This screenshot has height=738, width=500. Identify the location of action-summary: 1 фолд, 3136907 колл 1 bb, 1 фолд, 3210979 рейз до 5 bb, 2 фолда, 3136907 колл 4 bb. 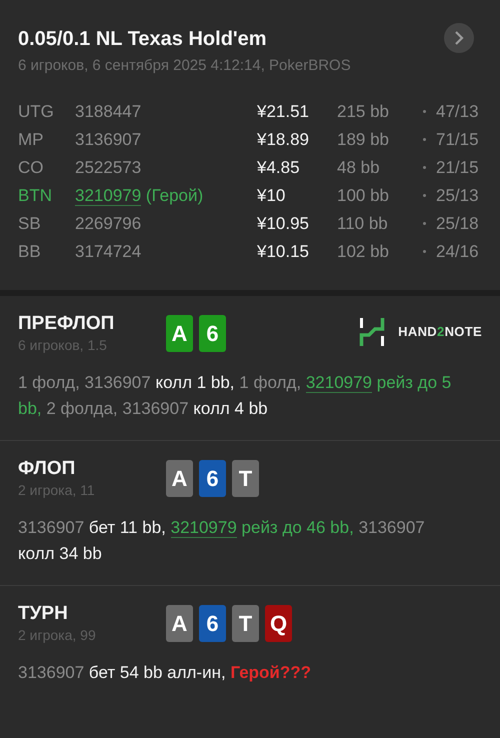
(235, 396).